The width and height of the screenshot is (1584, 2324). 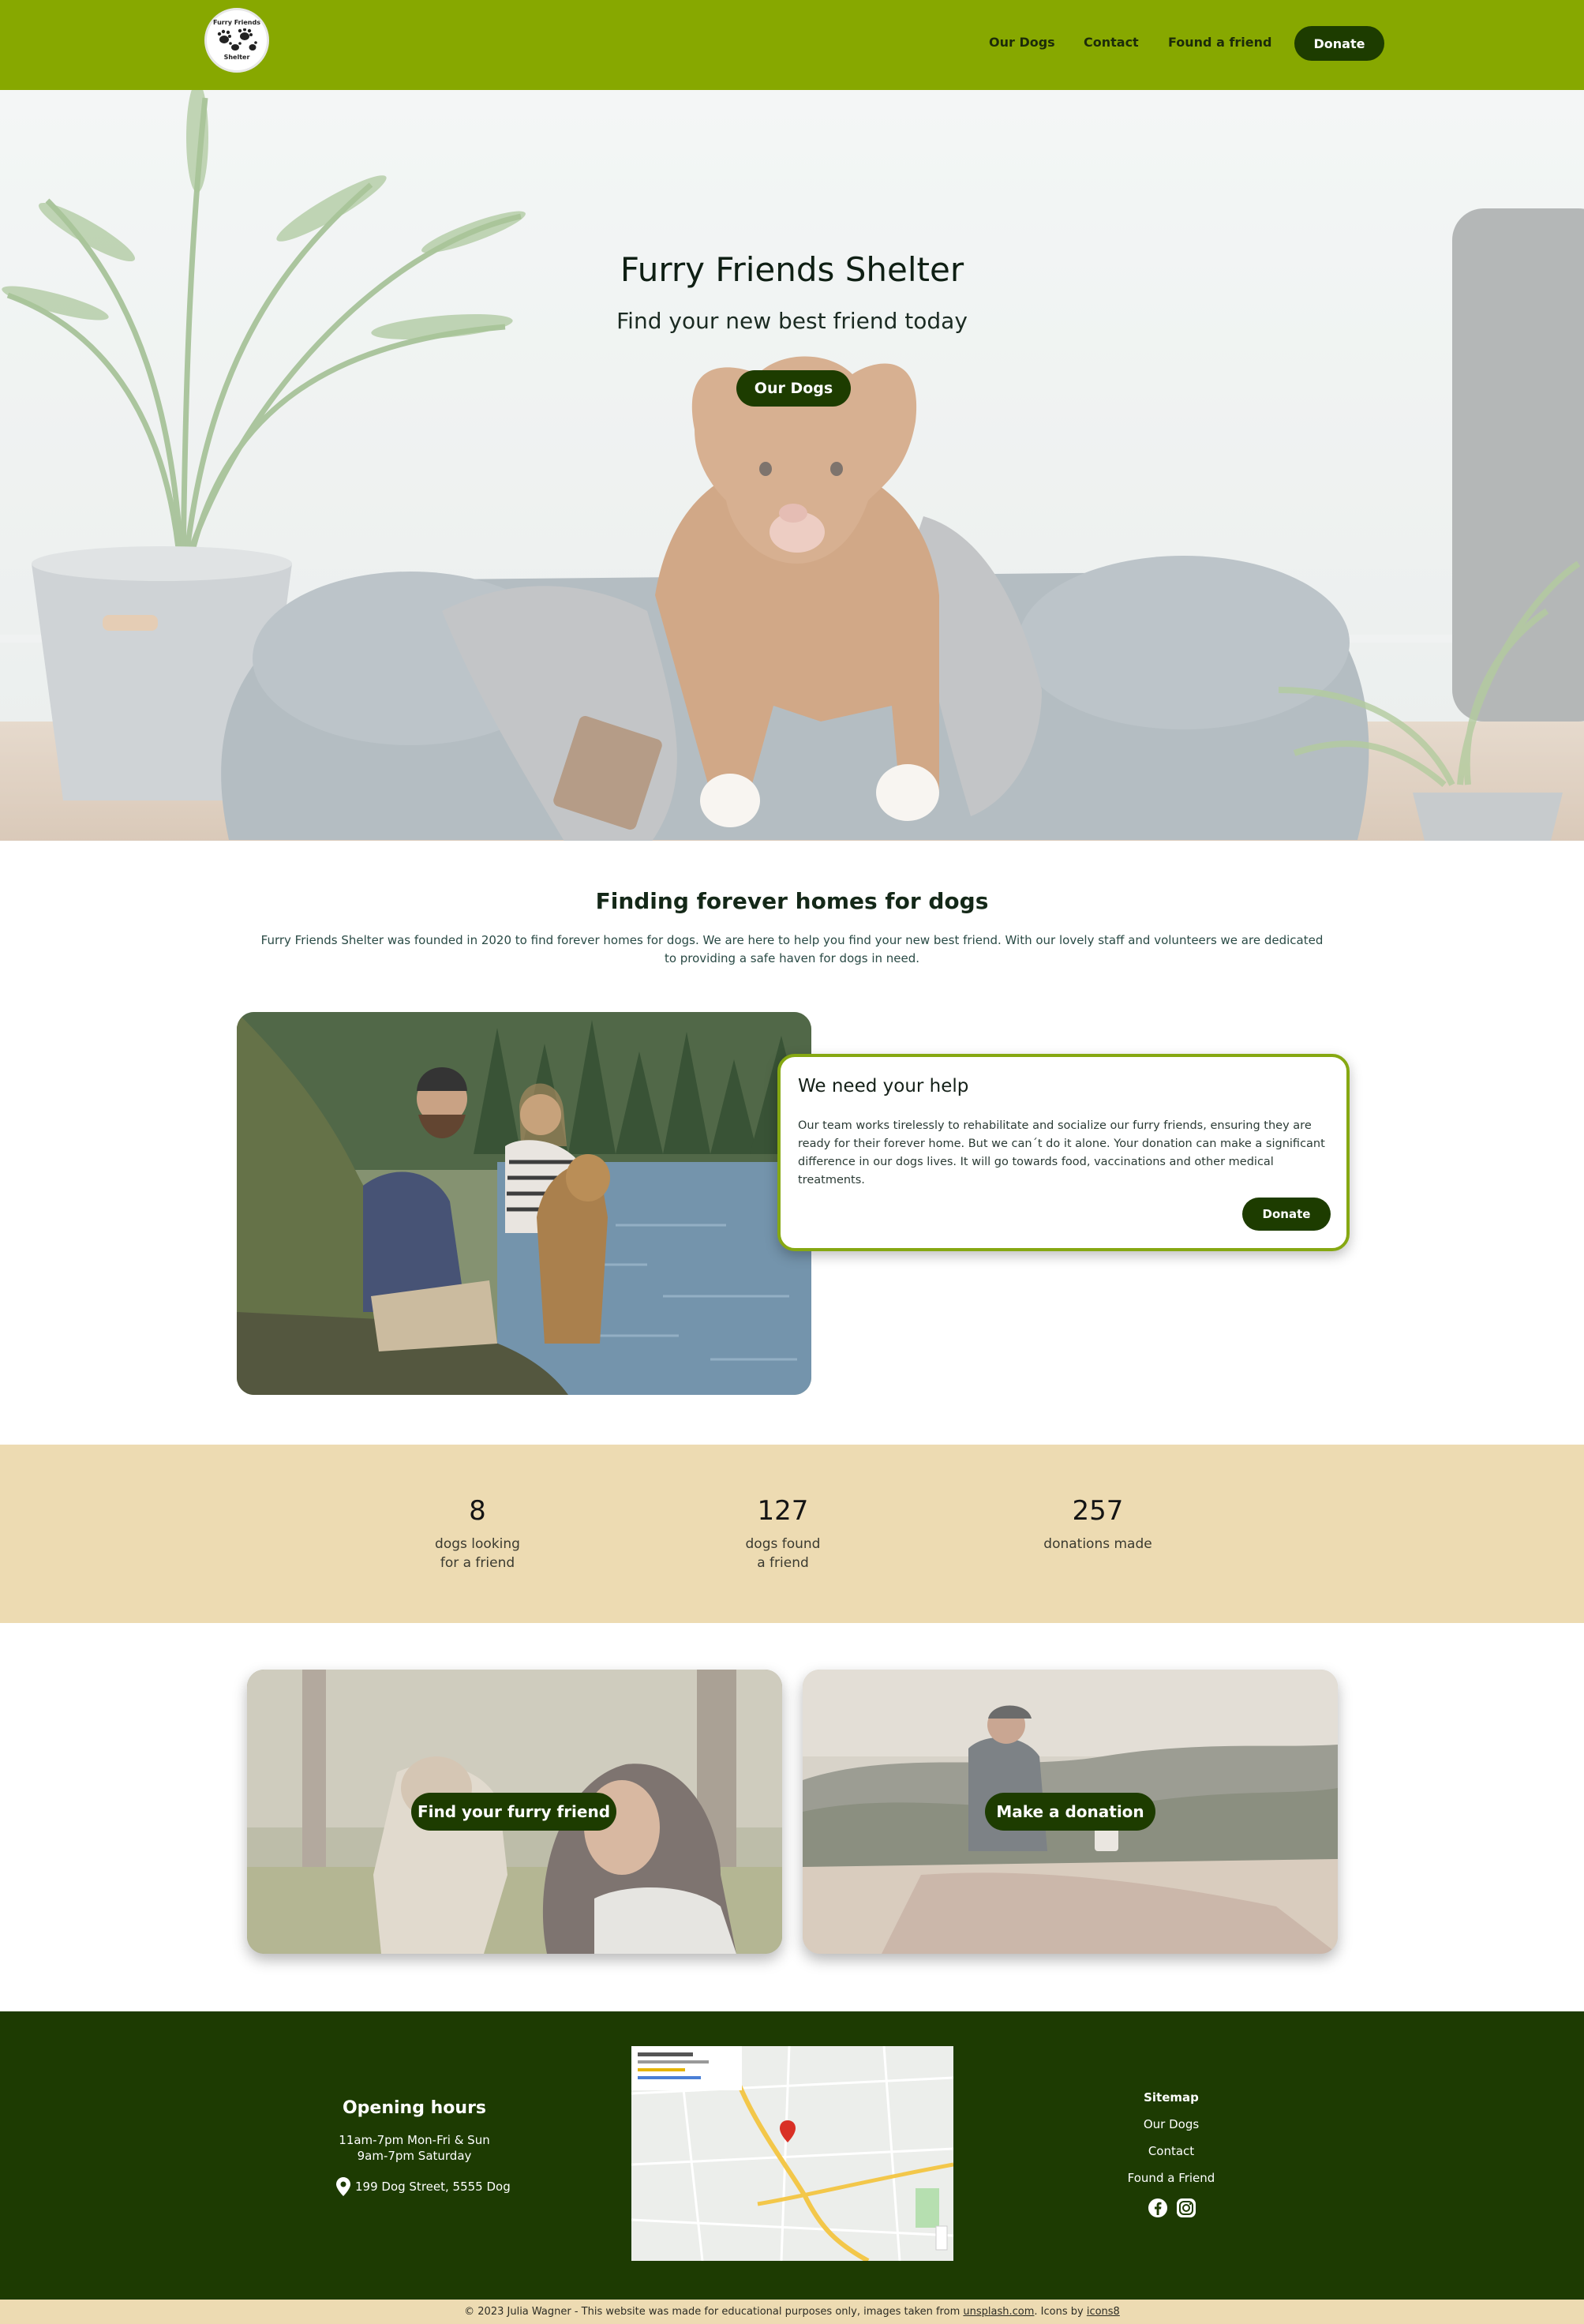 What do you see at coordinates (477, 1563) in the screenshot?
I see `stat-label-line2: for a friend` at bounding box center [477, 1563].